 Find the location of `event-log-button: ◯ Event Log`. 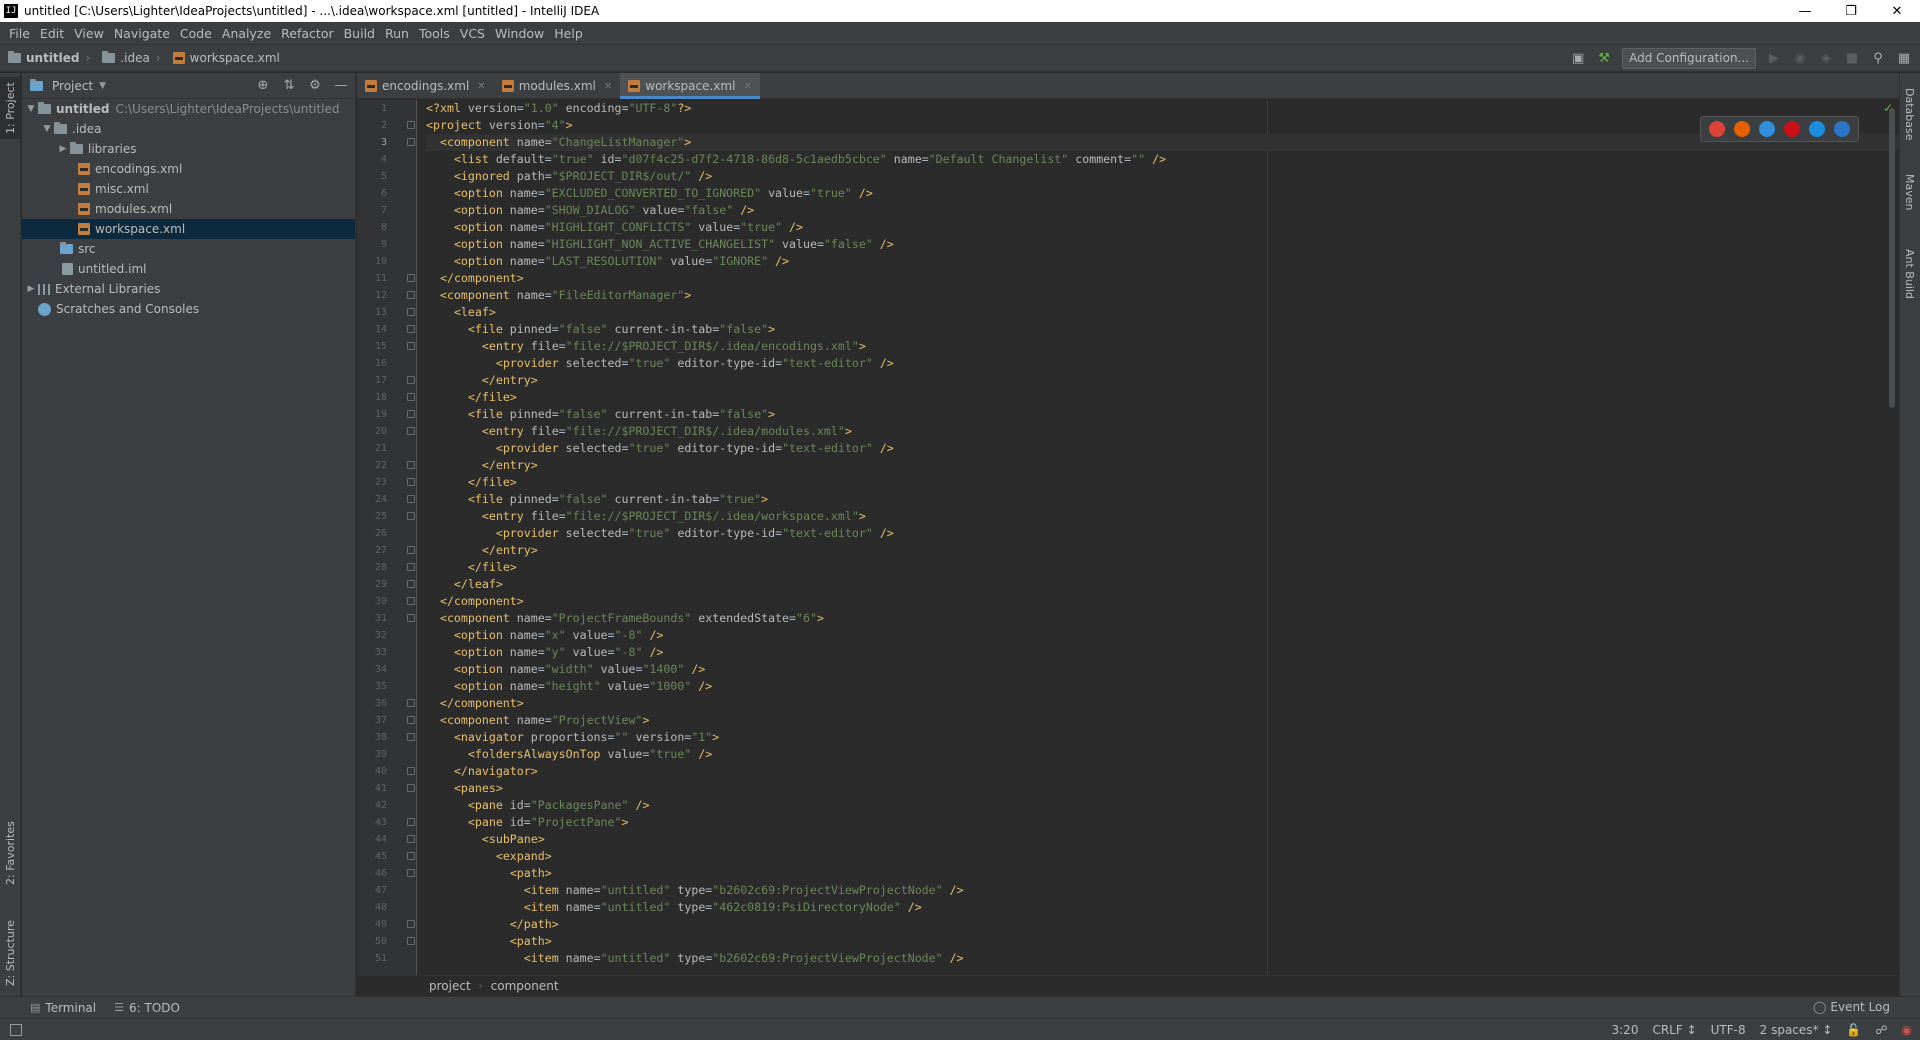

event-log-button: ◯ Event Log is located at coordinates (1851, 1007).